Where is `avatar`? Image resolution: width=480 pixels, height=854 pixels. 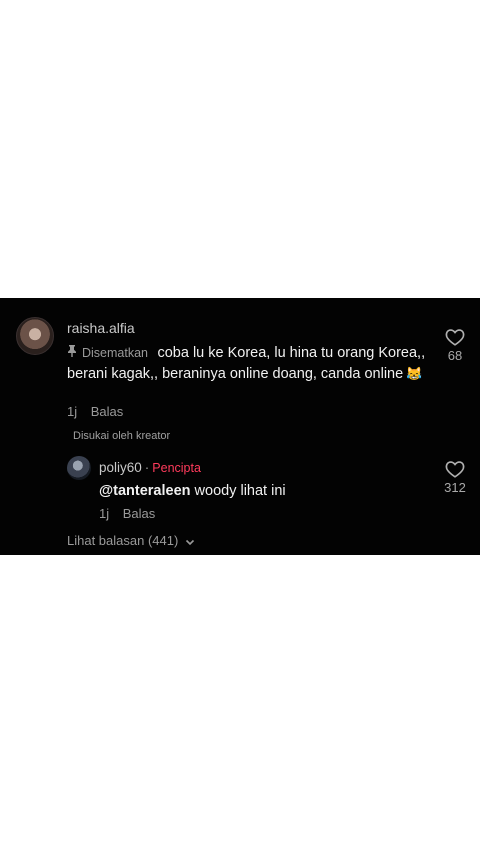 avatar is located at coordinates (35, 336).